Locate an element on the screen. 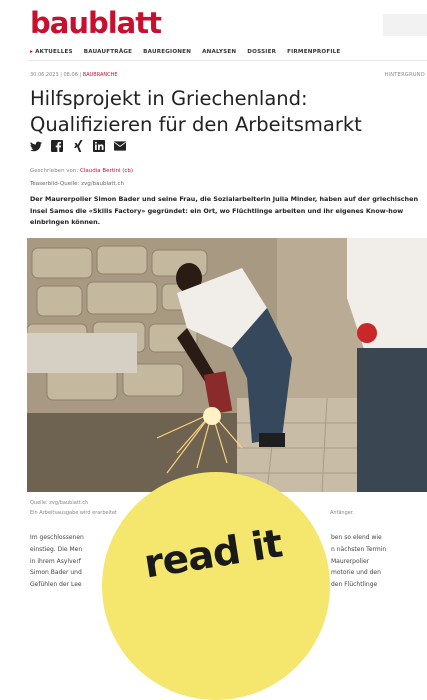 This screenshot has height=700, width=427. article-byline: Geschrieben von: Claudia Bertini (cb) is located at coordinates (81, 171).